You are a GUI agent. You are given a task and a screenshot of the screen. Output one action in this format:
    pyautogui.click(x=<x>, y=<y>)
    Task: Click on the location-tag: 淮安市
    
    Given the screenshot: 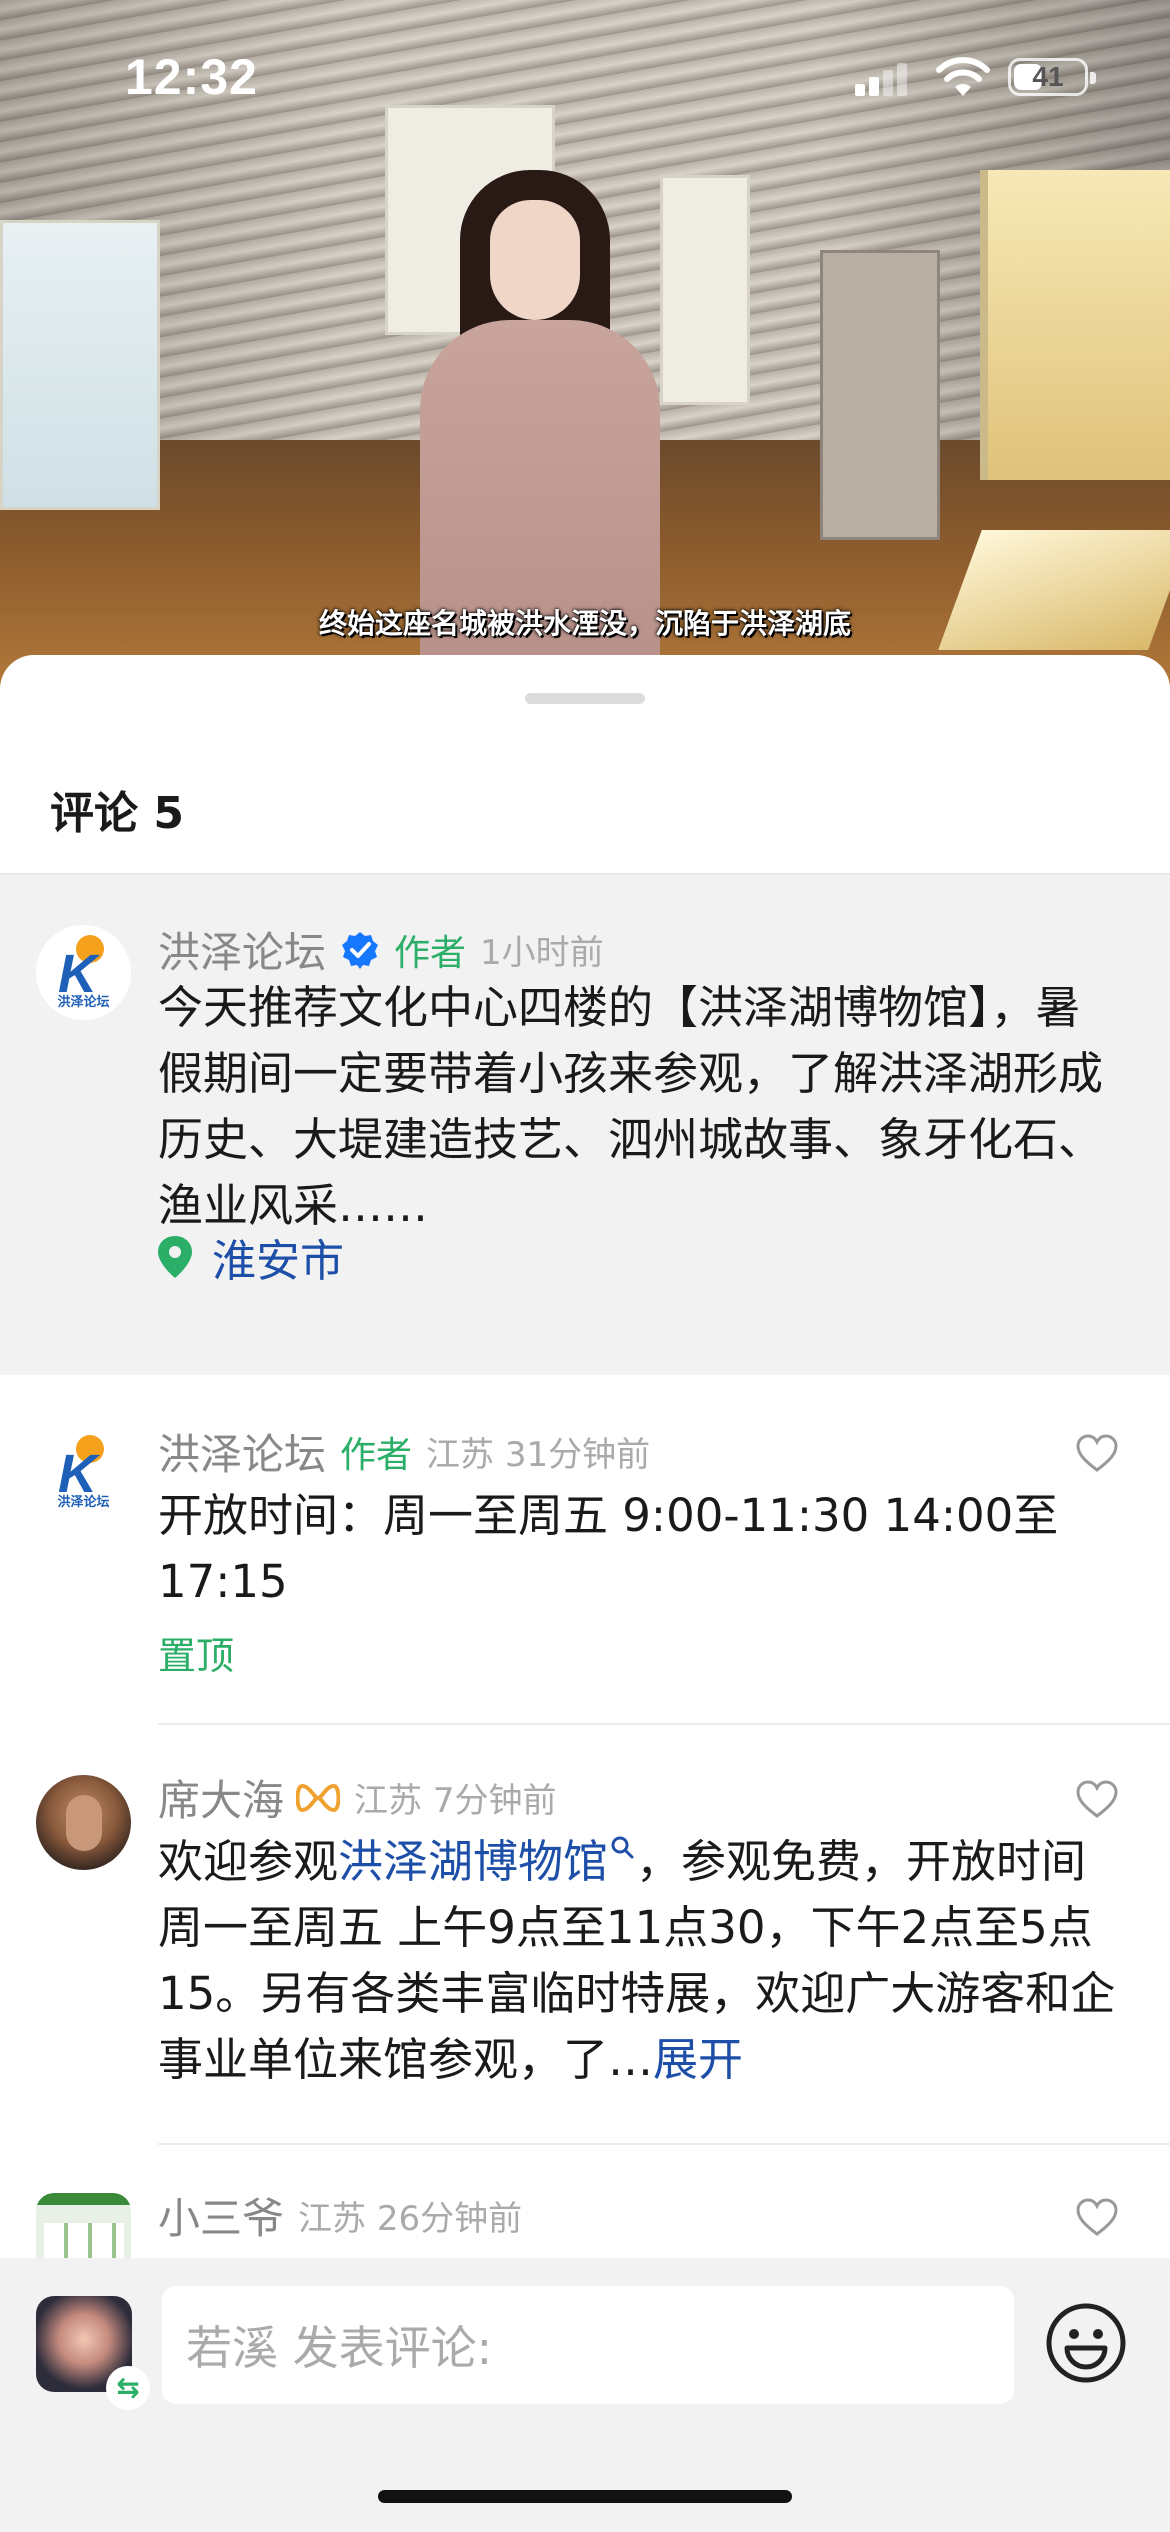 What is the action you would take?
    pyautogui.click(x=251, y=1257)
    